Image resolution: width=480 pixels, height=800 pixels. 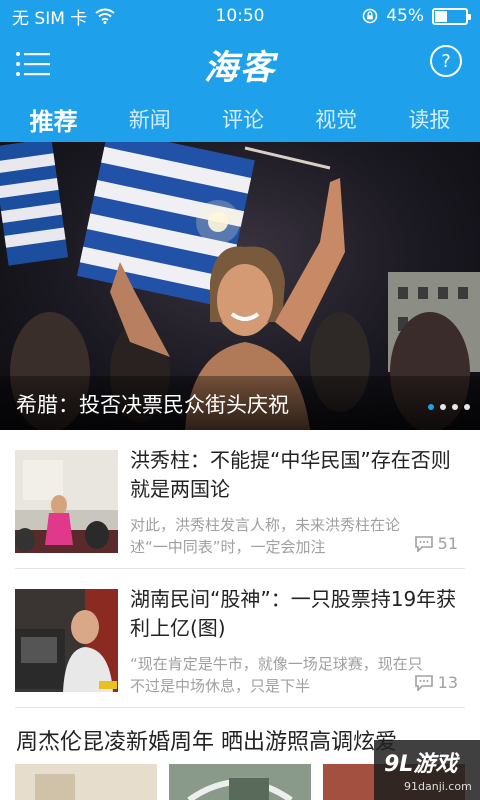 I want to click on status-right: 45%, so click(x=416, y=16).